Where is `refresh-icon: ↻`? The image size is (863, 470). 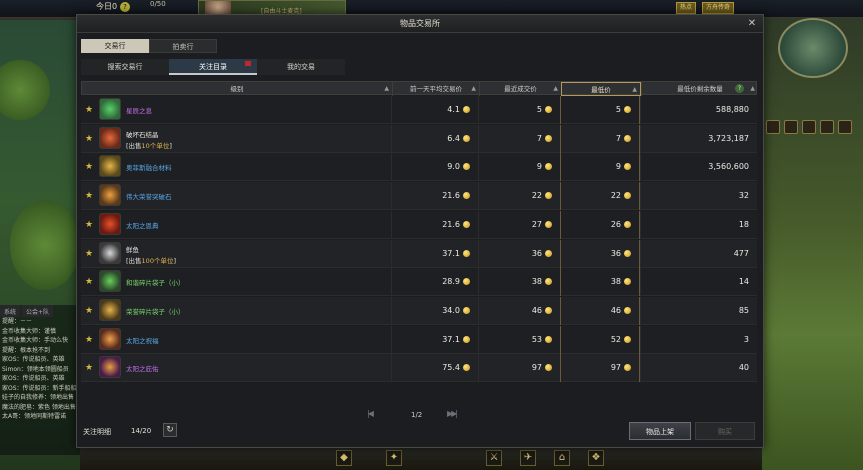
refresh-icon: ↻ is located at coordinates (170, 430).